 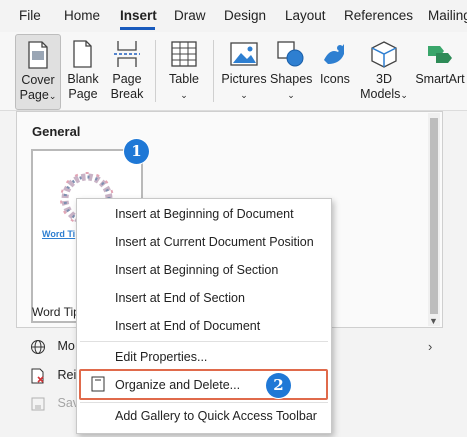 What do you see at coordinates (184, 71) in the screenshot?
I see `table-button: Table ⌄` at bounding box center [184, 71].